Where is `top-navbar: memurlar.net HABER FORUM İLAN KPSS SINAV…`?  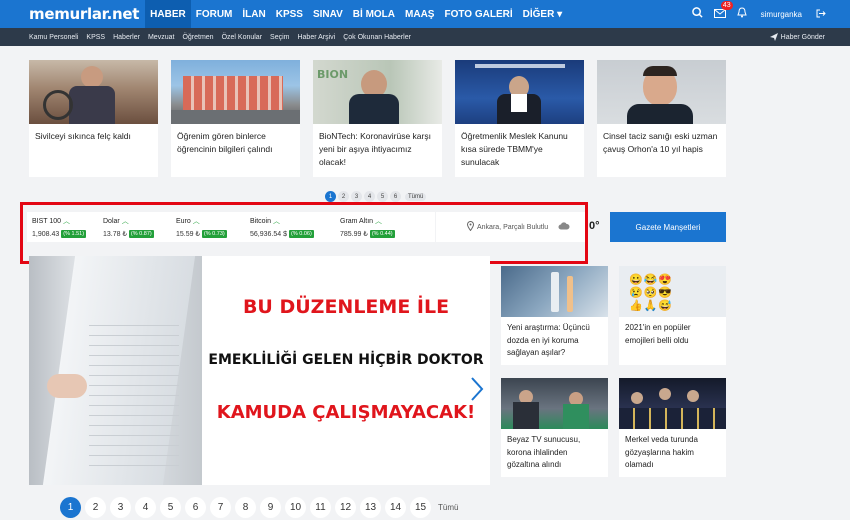
top-navbar: memurlar.net HABER FORUM İLAN KPSS SINAV… is located at coordinates (425, 14).